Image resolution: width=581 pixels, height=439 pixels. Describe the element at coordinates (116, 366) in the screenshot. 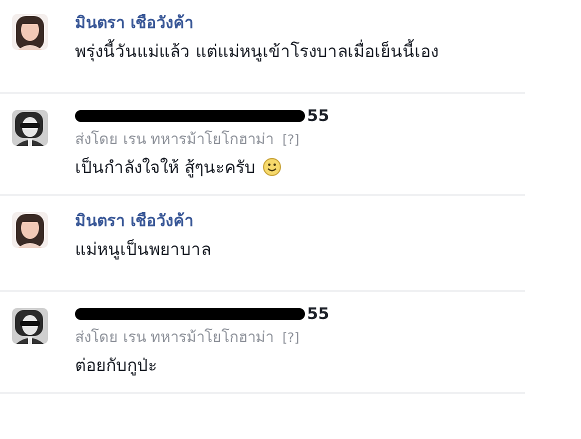

I see `comment-text: ต่อยกับกูป่ะ` at that location.